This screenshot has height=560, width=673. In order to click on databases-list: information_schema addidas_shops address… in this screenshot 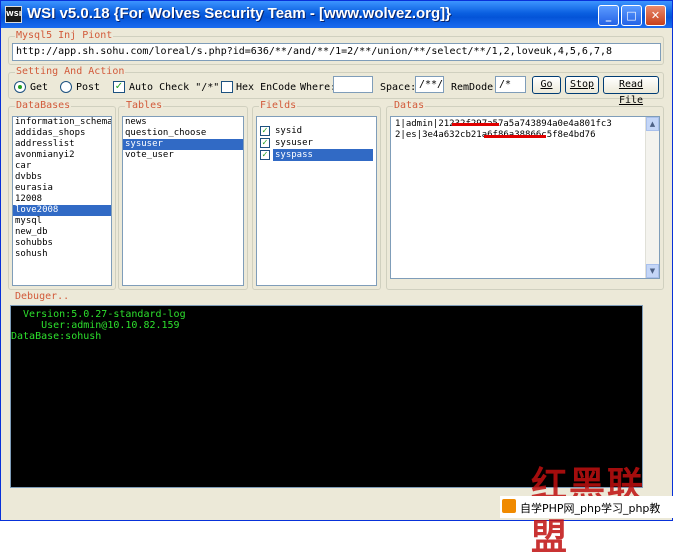, I will do `click(62, 201)`.